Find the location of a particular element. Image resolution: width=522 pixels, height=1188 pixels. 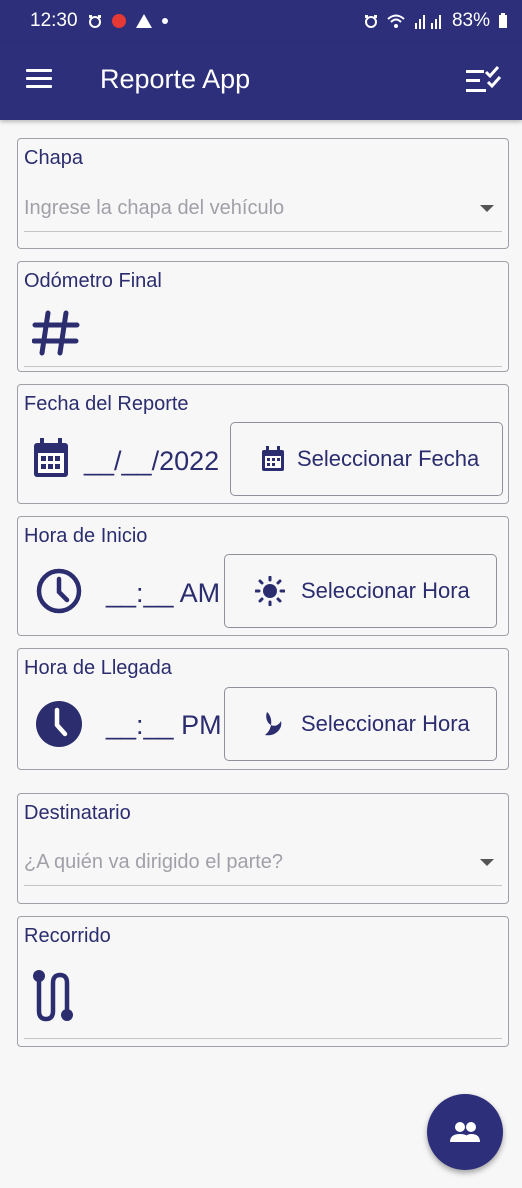

fecha-value: __/__/2022 is located at coordinates (152, 461).